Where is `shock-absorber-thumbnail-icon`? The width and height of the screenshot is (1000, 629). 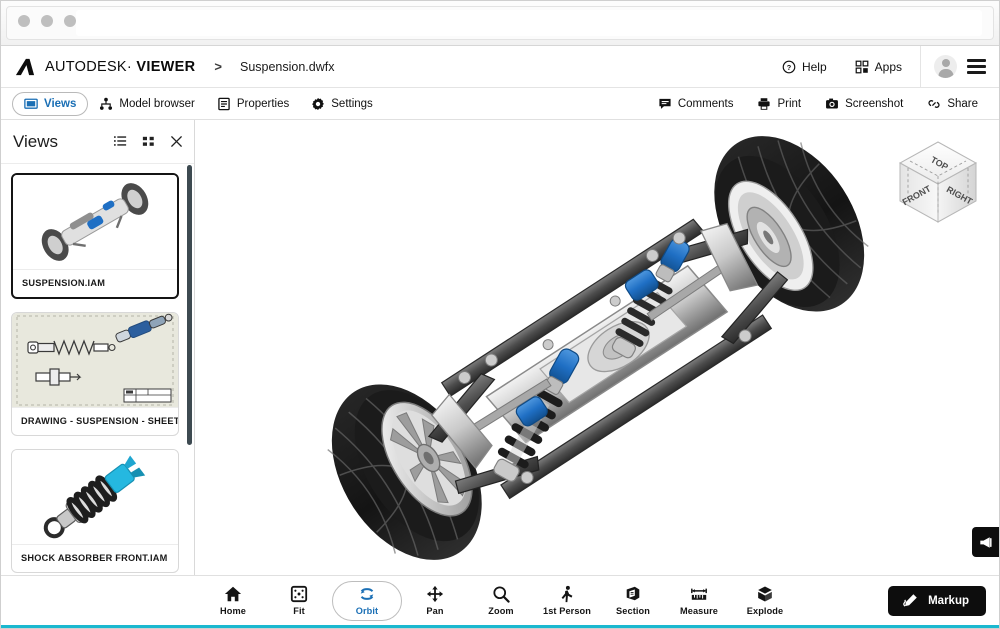
shock-absorber-thumbnail-icon is located at coordinates (94, 497).